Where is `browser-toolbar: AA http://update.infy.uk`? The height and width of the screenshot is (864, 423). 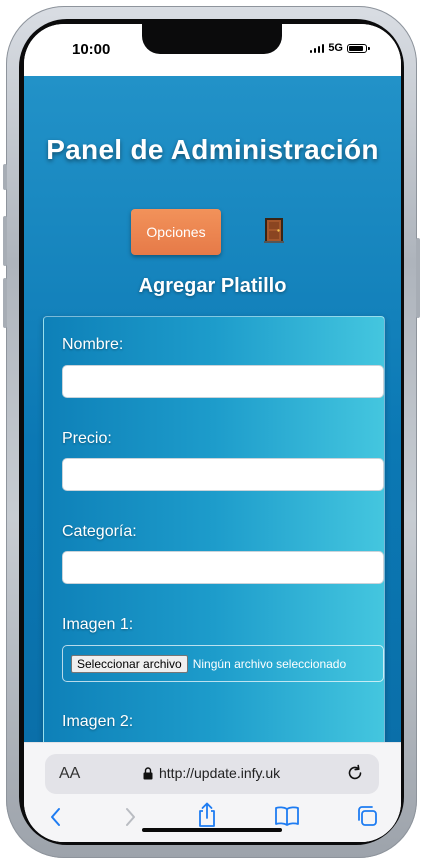 browser-toolbar: AA http://update.infy.uk is located at coordinates (212, 792).